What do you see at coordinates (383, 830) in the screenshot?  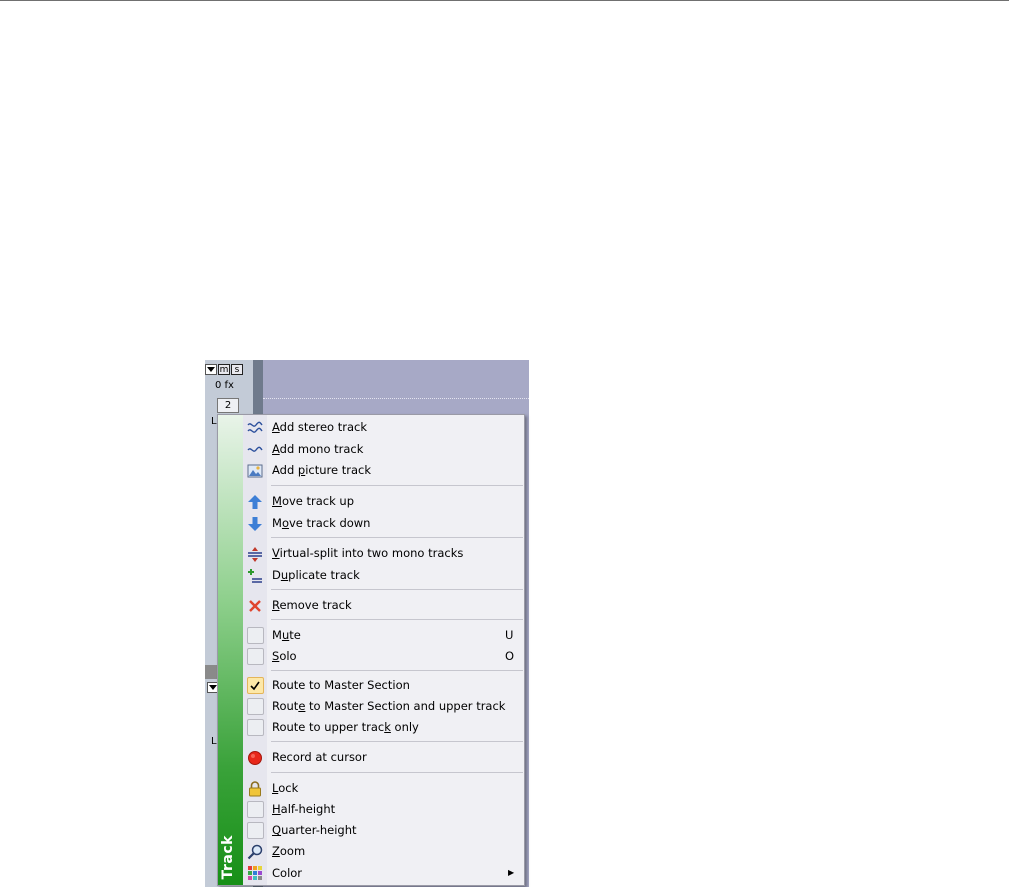 I see `menu-item-quarter-height: Quarter-height` at bounding box center [383, 830].